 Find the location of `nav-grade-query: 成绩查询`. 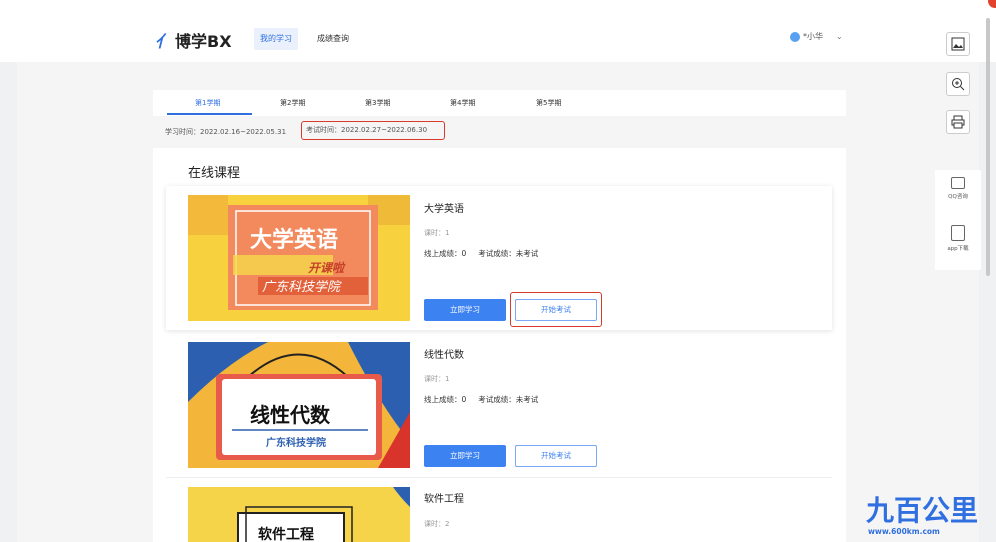

nav-grade-query: 成绩查询 is located at coordinates (333, 39).